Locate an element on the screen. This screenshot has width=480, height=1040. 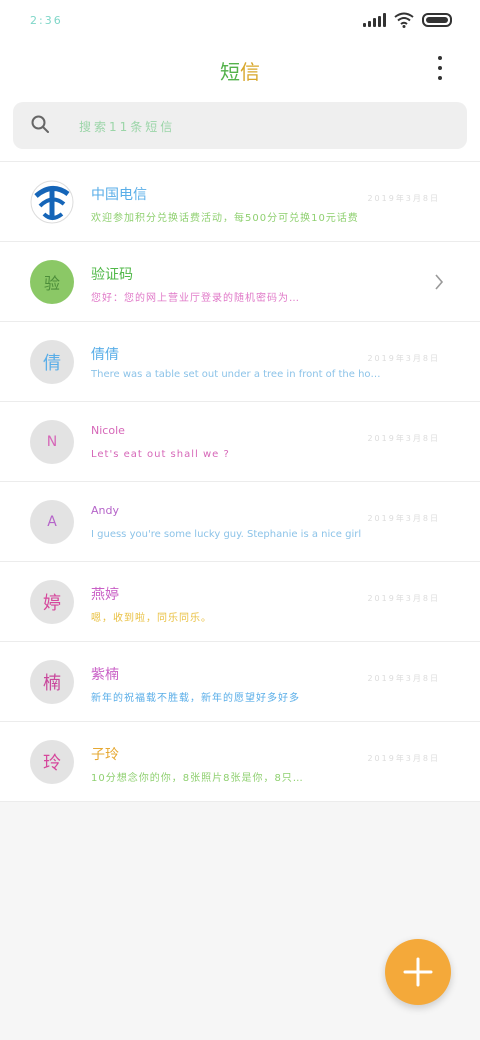
avatar-initial: 玲 is located at coordinates (52, 763).